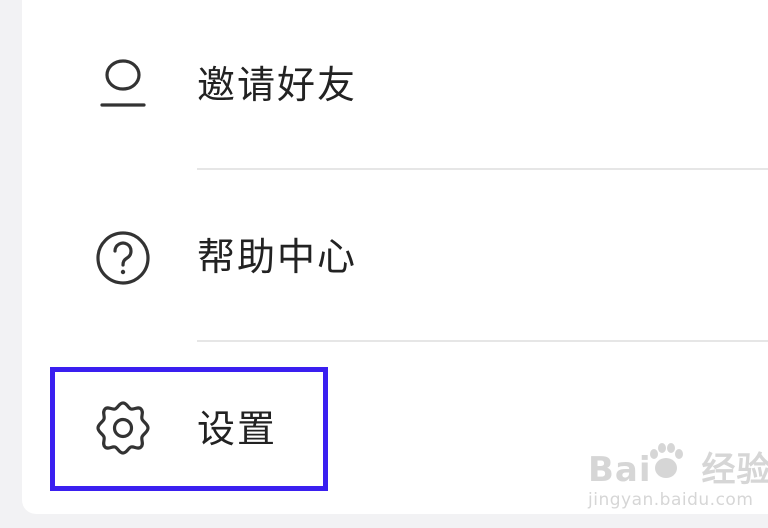 Image resolution: width=768 pixels, height=528 pixels. What do you see at coordinates (277, 85) in the screenshot?
I see `menu-item-label: 邀请好友` at bounding box center [277, 85].